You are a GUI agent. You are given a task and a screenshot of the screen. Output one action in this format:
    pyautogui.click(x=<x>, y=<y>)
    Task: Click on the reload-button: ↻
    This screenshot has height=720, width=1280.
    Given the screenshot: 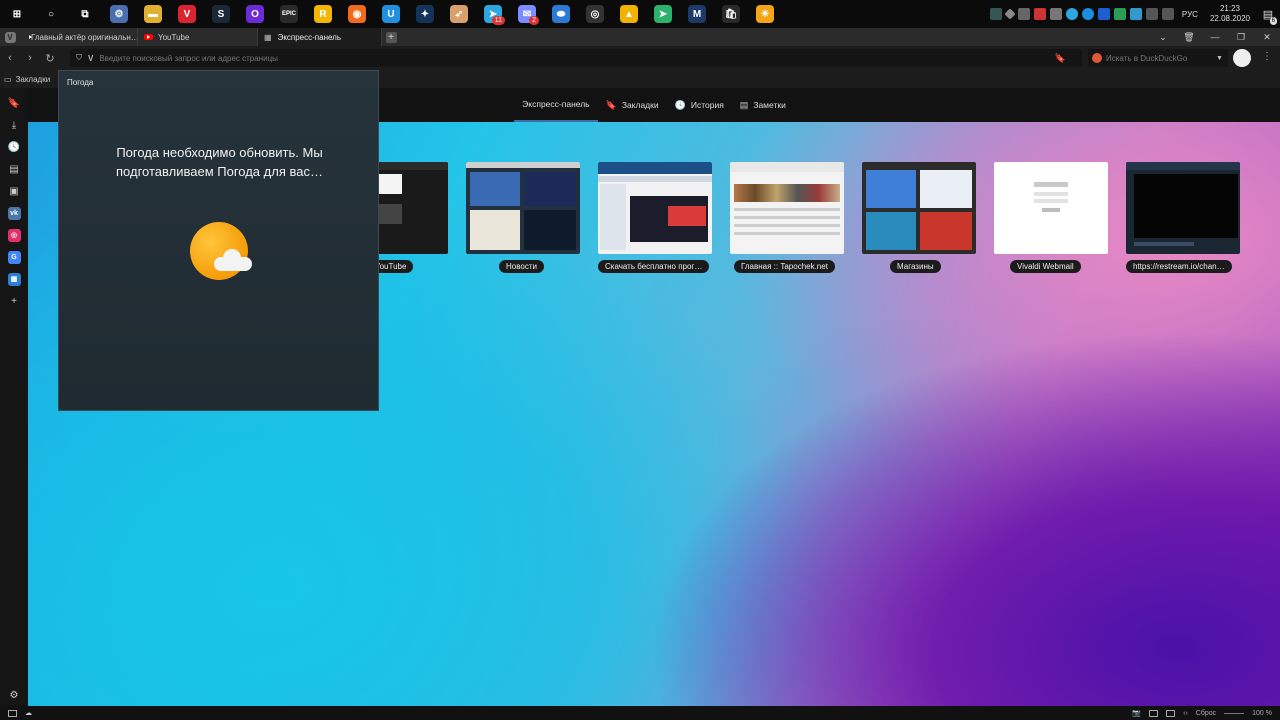 What is the action you would take?
    pyautogui.click(x=50, y=58)
    